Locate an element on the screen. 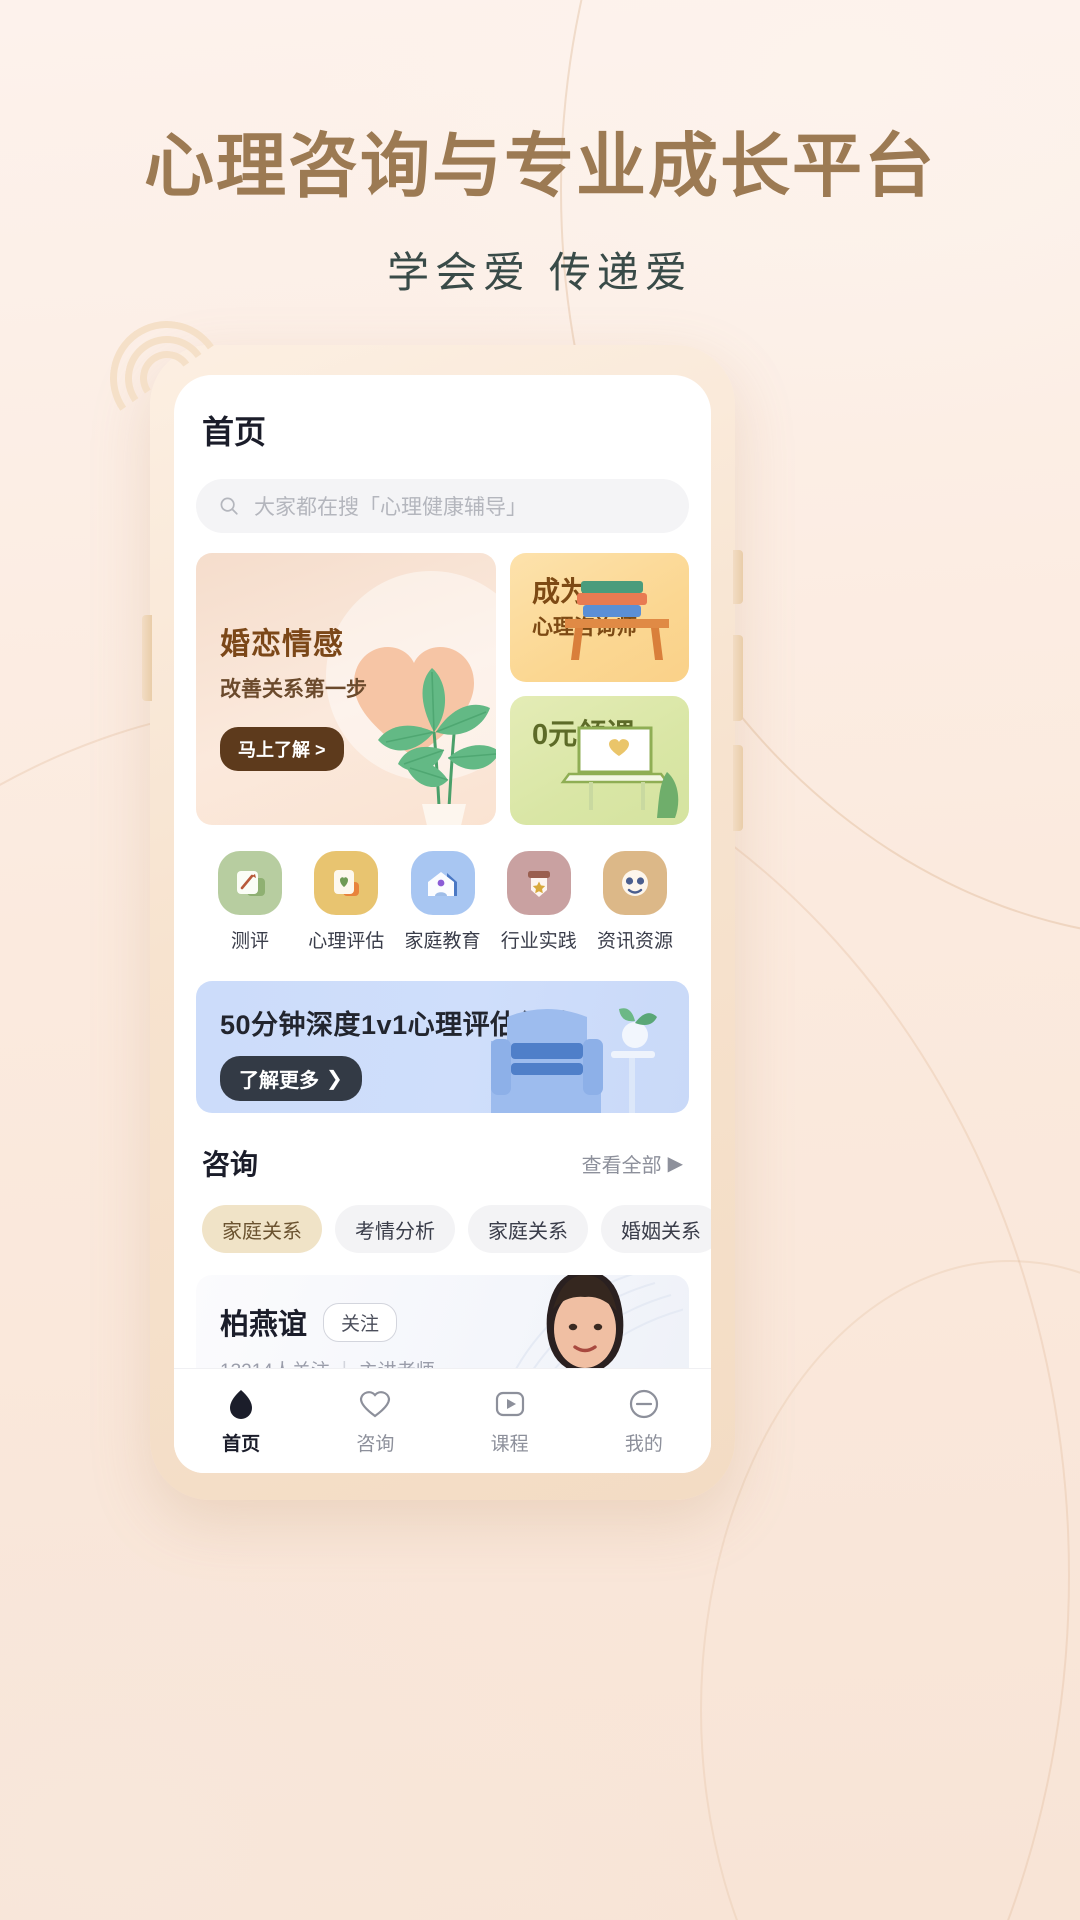 The height and width of the screenshot is (1920, 1080). hero-title: 心理咨询与专业成长平台 is located at coordinates (540, 166).